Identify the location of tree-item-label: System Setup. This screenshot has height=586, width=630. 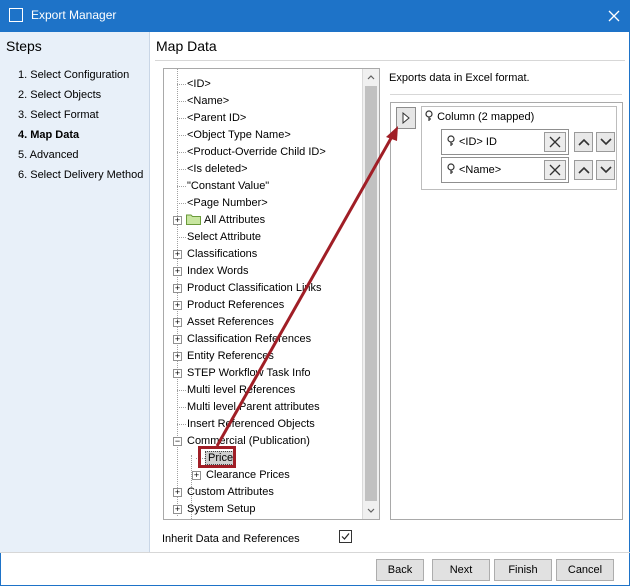
(221, 509).